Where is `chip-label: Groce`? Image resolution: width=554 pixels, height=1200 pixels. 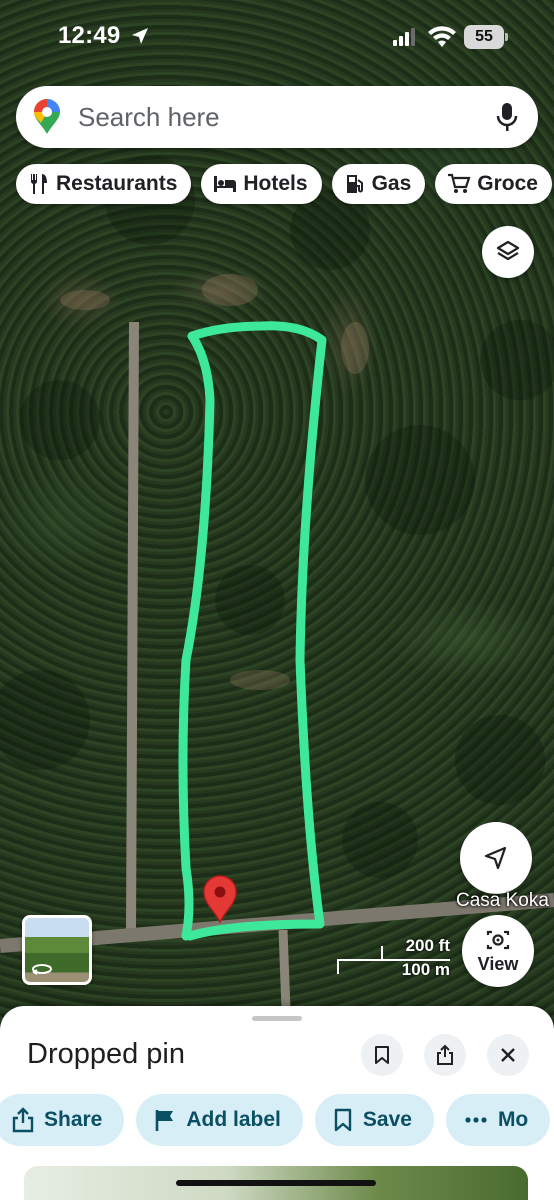
chip-label: Groce is located at coordinates (507, 183).